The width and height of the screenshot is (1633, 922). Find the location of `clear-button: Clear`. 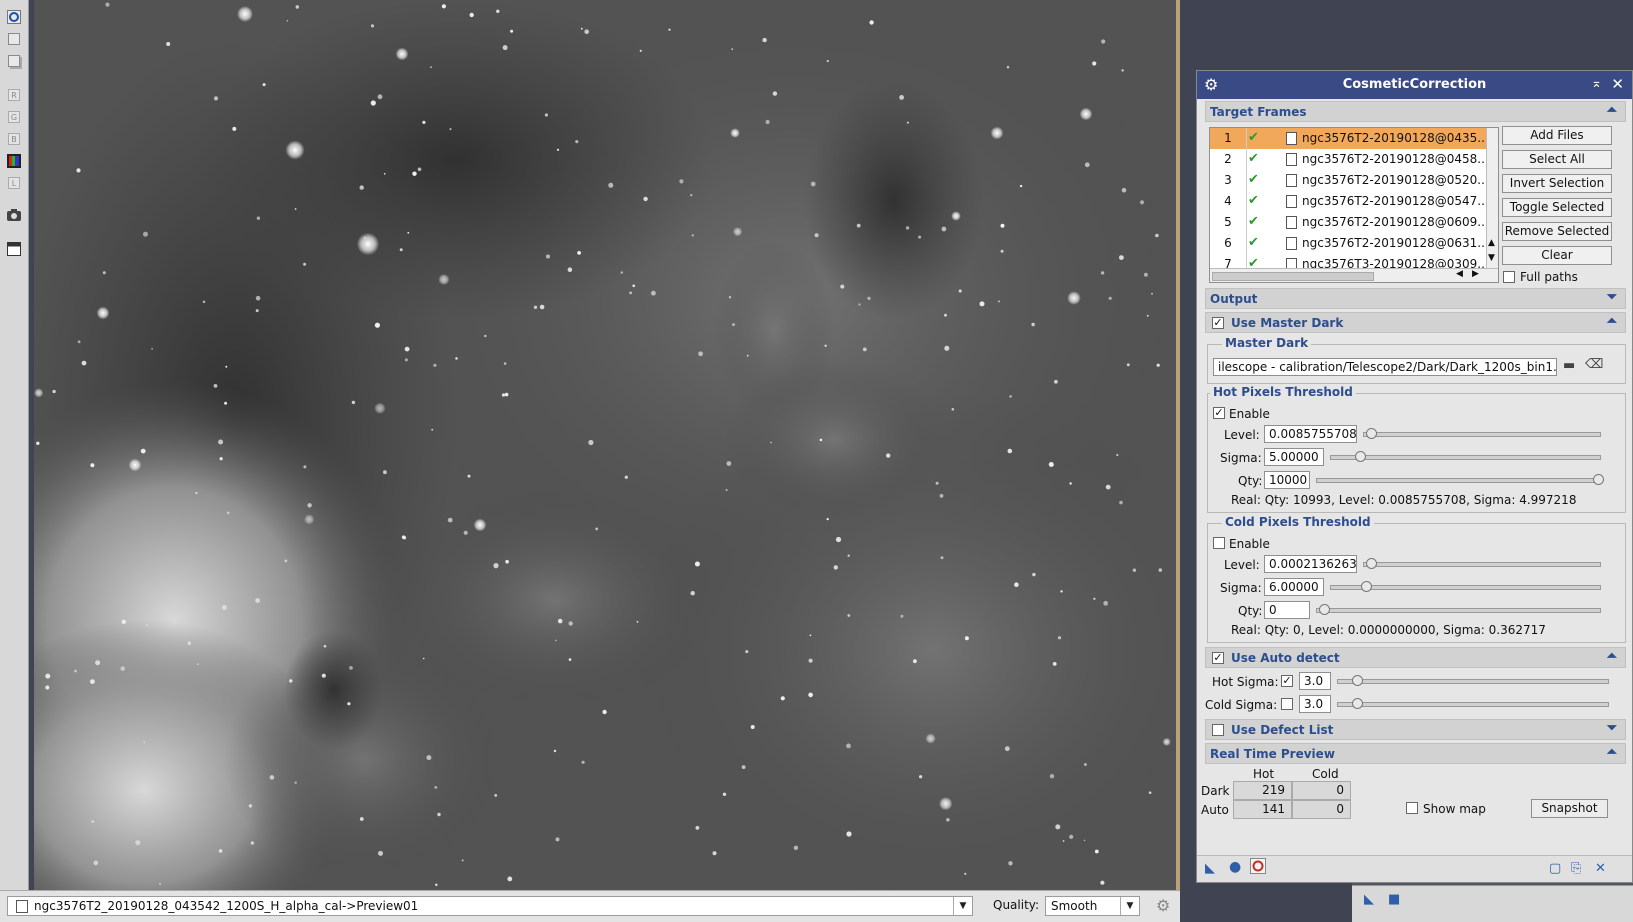

clear-button: Clear is located at coordinates (1557, 255).